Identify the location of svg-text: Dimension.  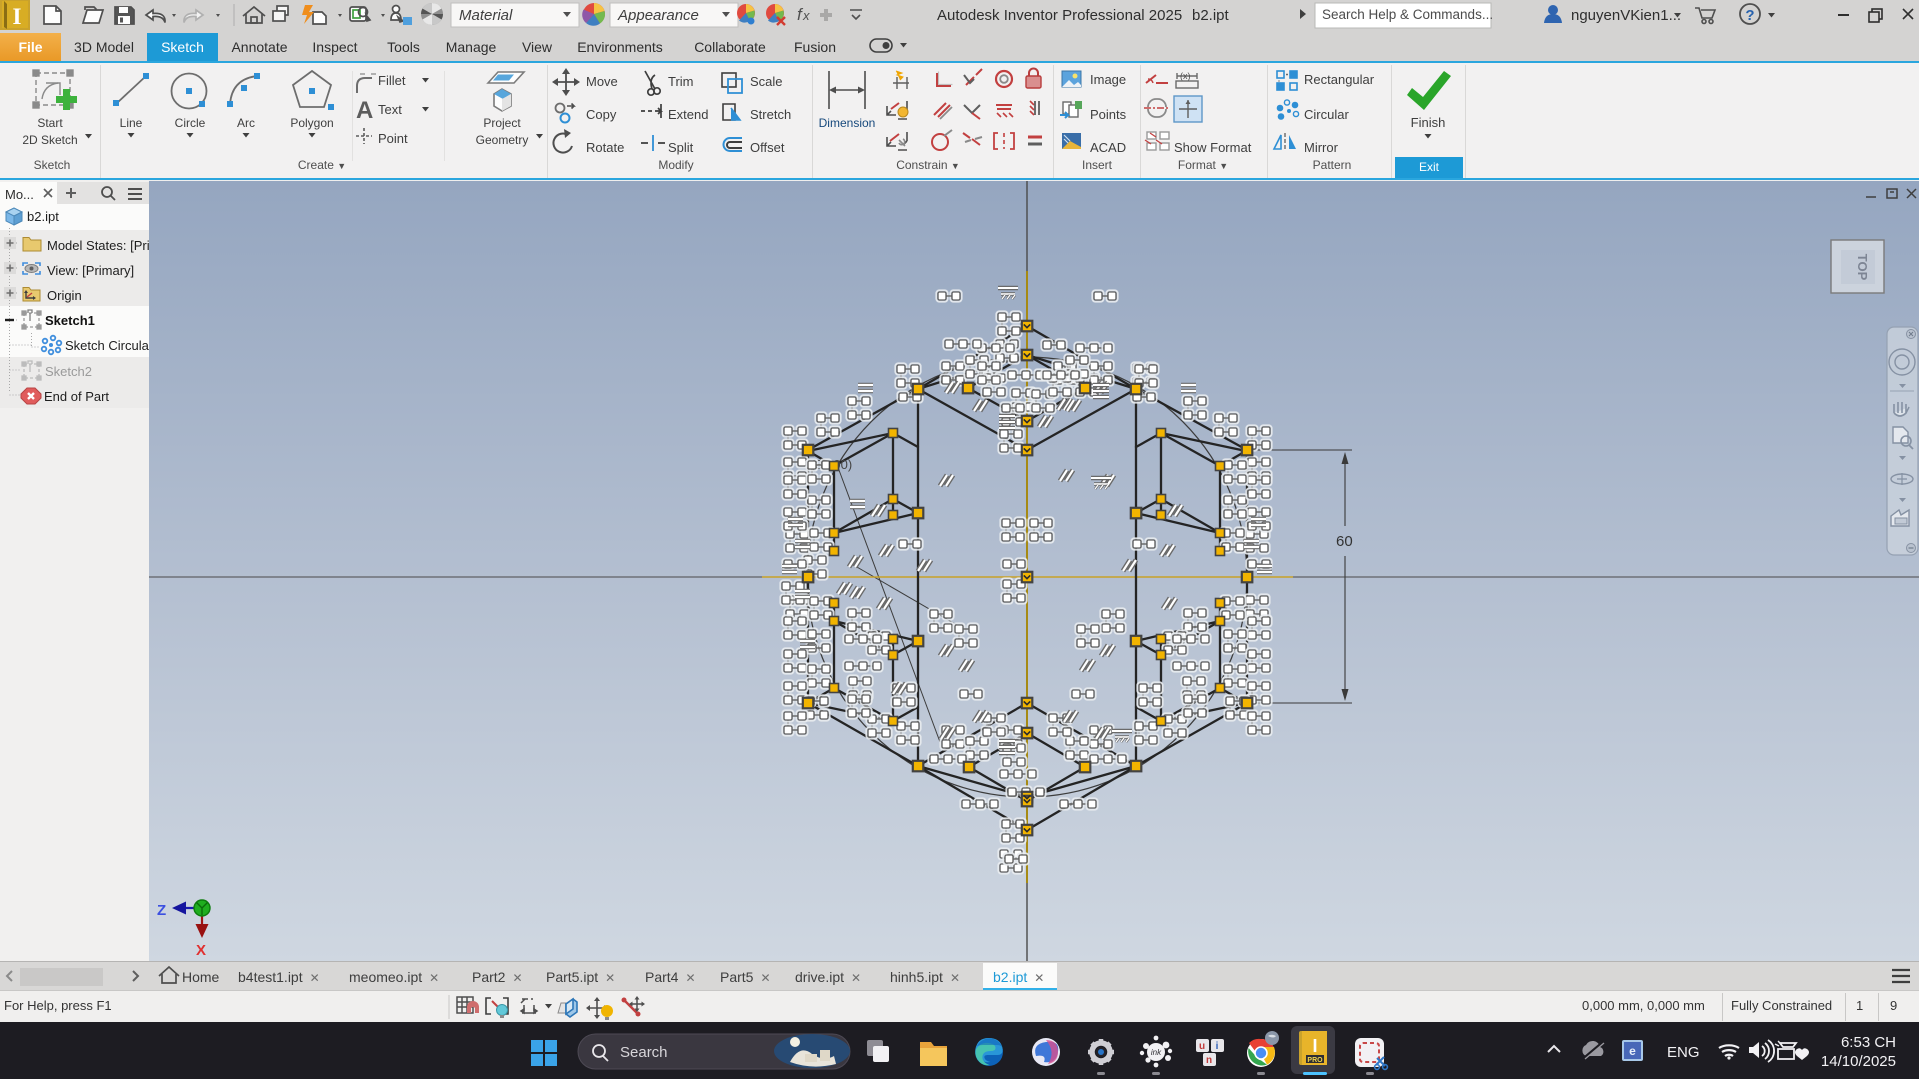
(847, 123).